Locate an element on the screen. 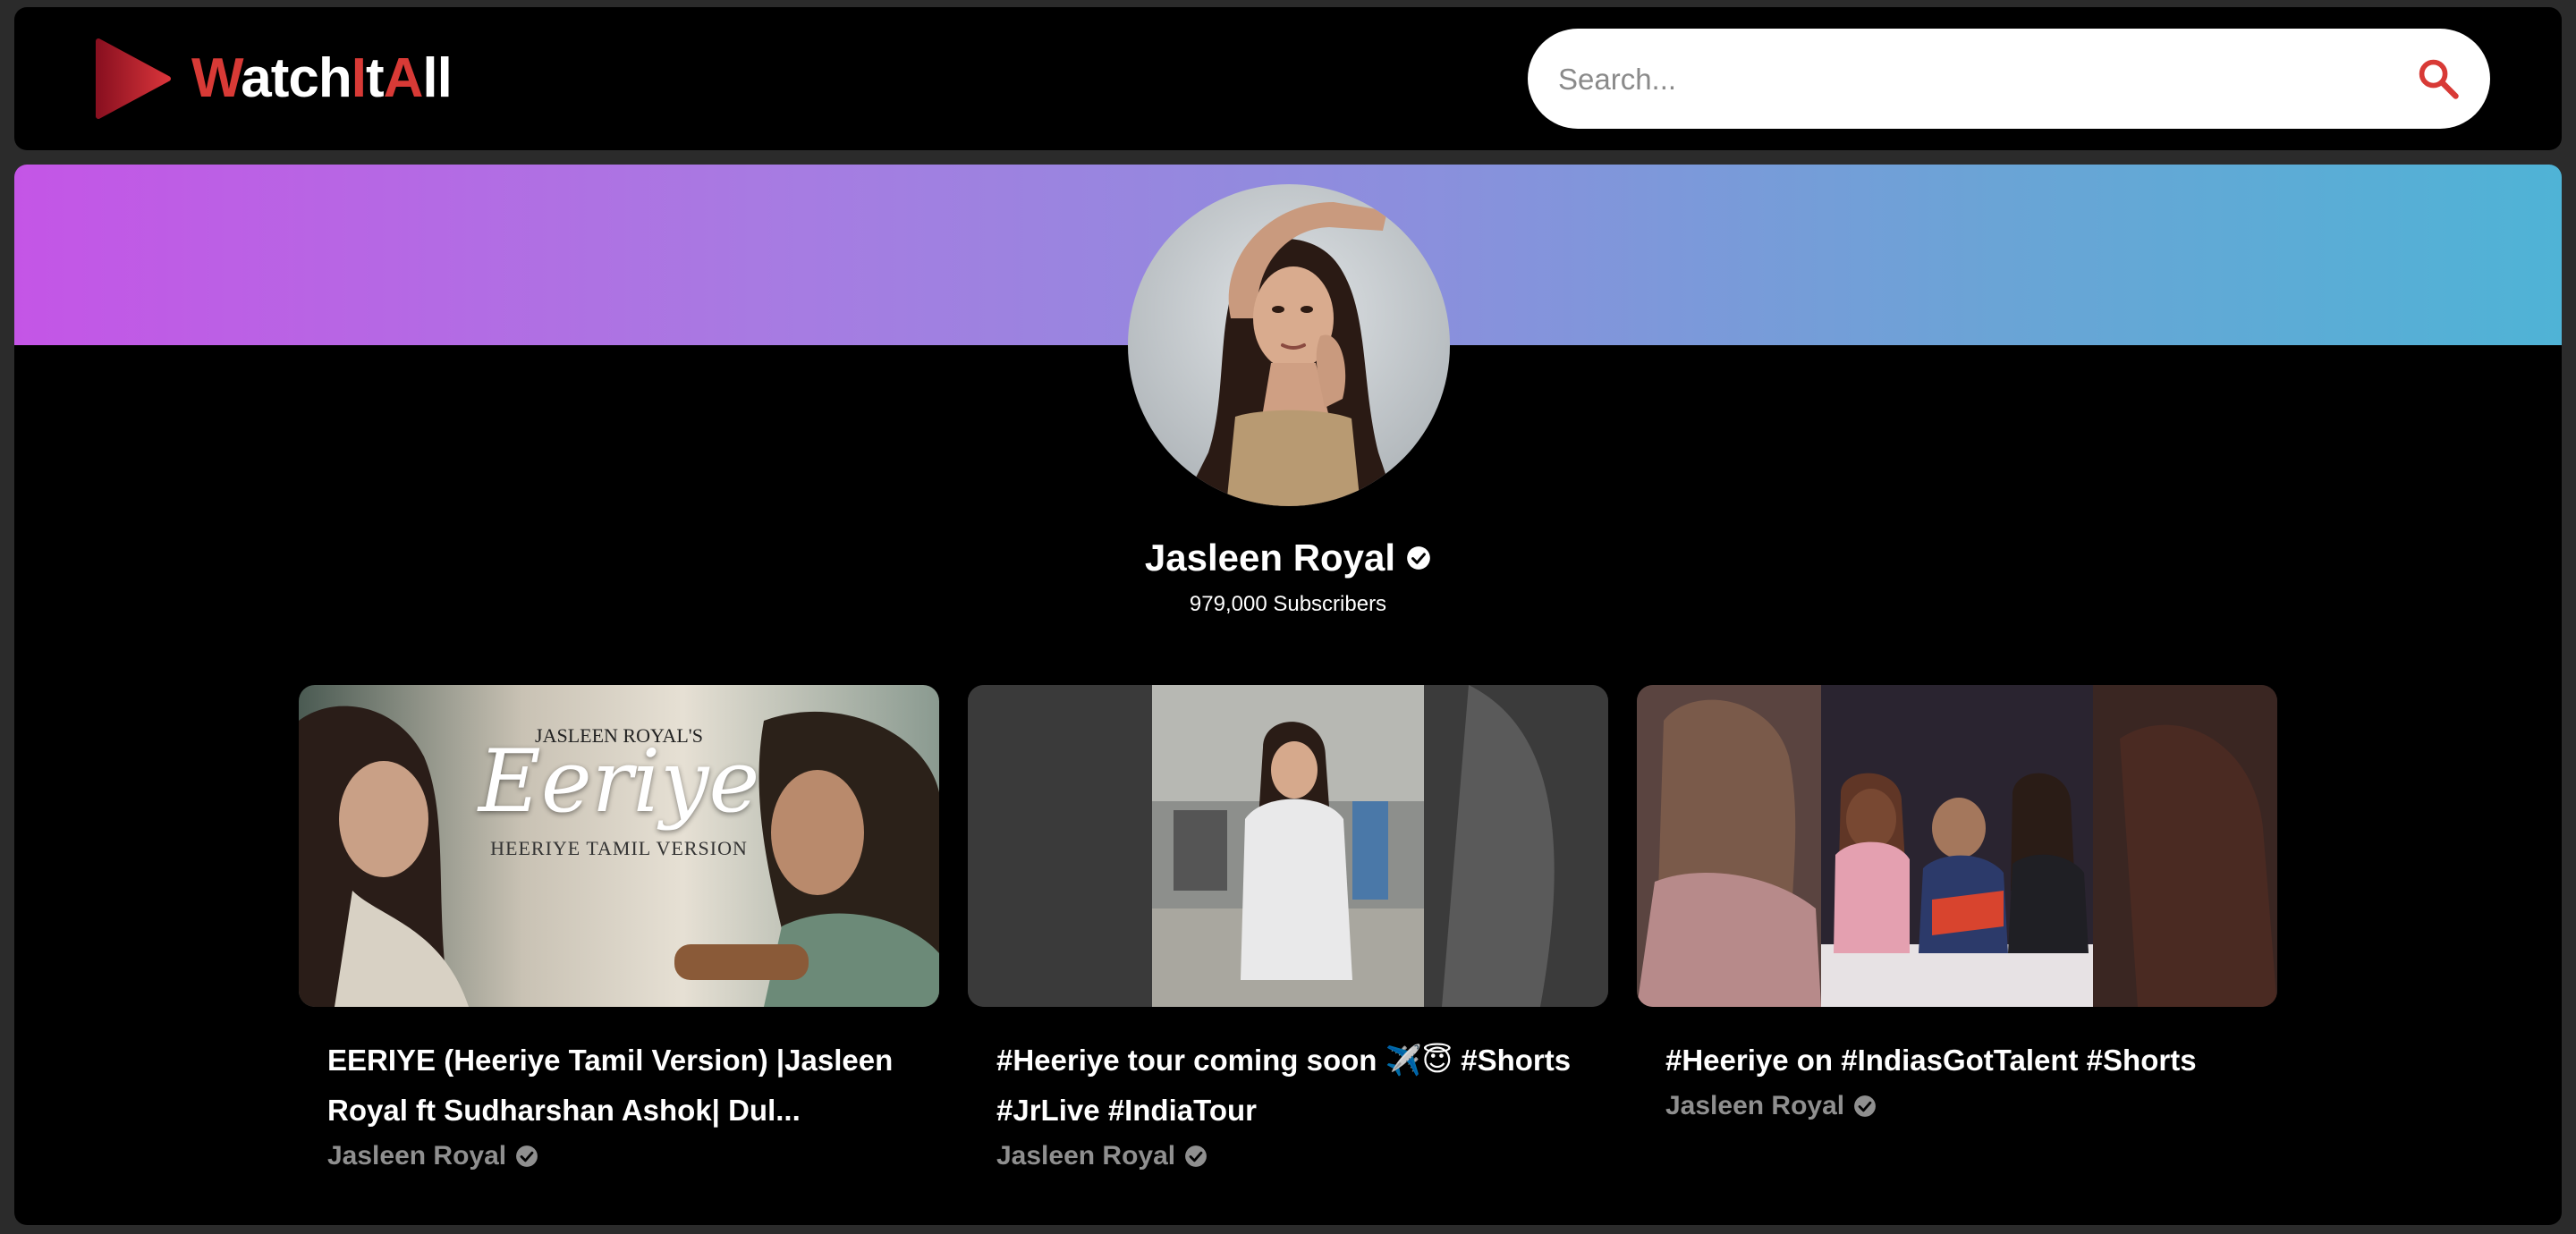  channel-avatar is located at coordinates (1289, 345).